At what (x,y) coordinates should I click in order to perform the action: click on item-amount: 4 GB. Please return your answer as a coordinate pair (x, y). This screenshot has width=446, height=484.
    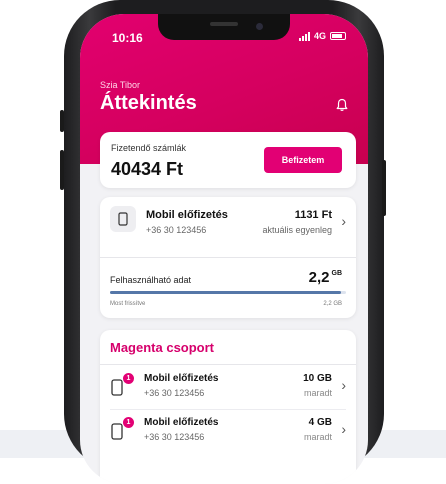
    Looking at the image, I should click on (320, 422).